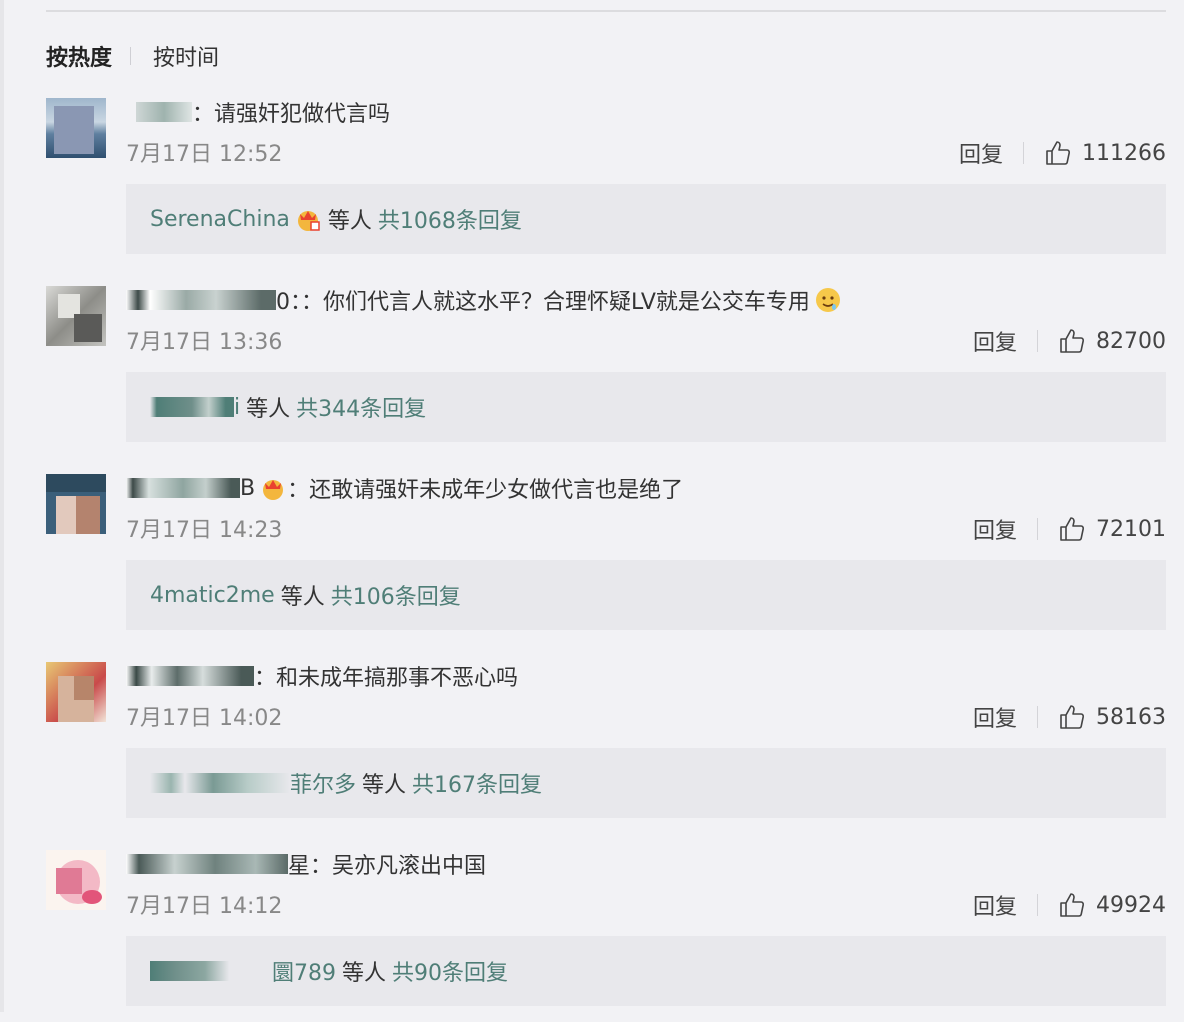  What do you see at coordinates (2, 506) in the screenshot?
I see `page-left-border` at bounding box center [2, 506].